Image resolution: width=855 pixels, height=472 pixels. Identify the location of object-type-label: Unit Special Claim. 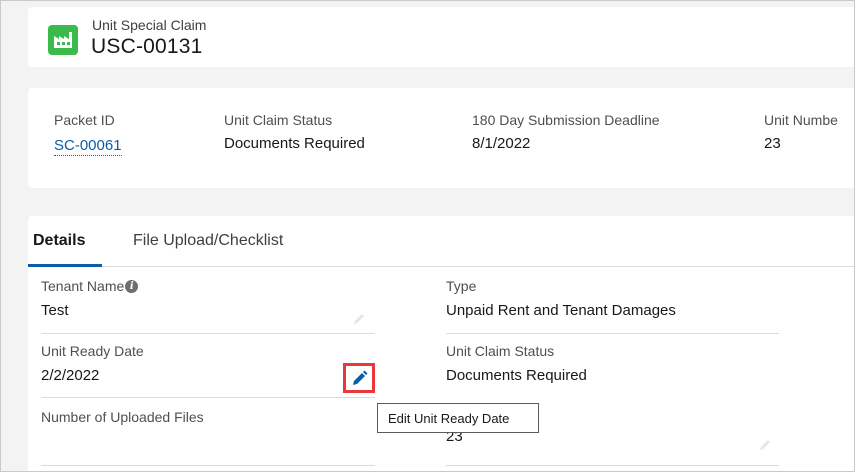
(149, 25).